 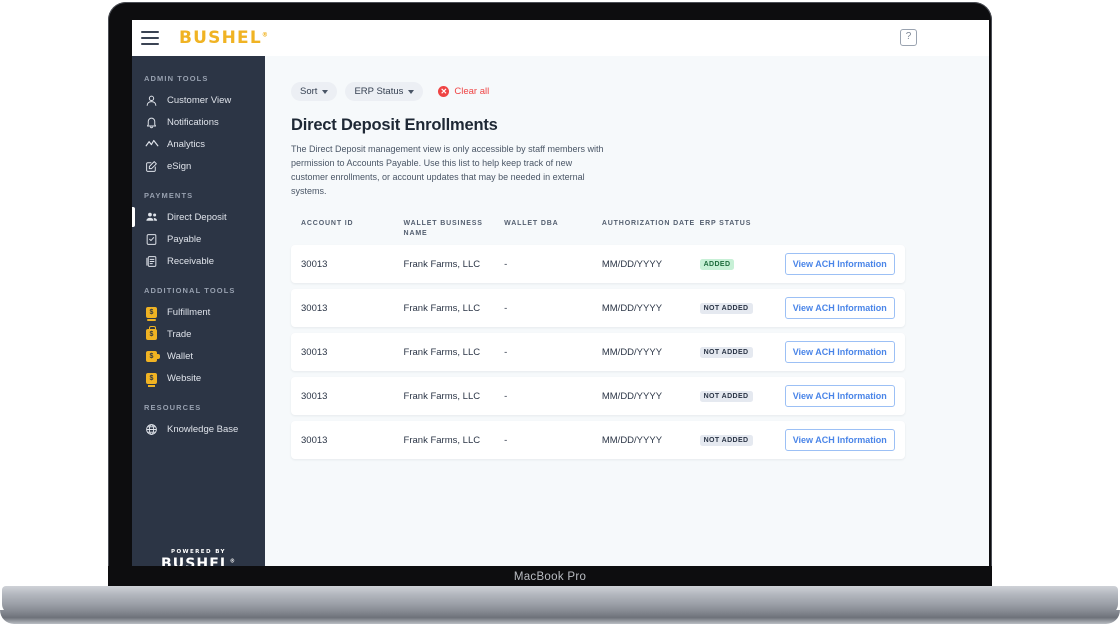 What do you see at coordinates (151, 379) in the screenshot?
I see `bushel-website-icon: $` at bounding box center [151, 379].